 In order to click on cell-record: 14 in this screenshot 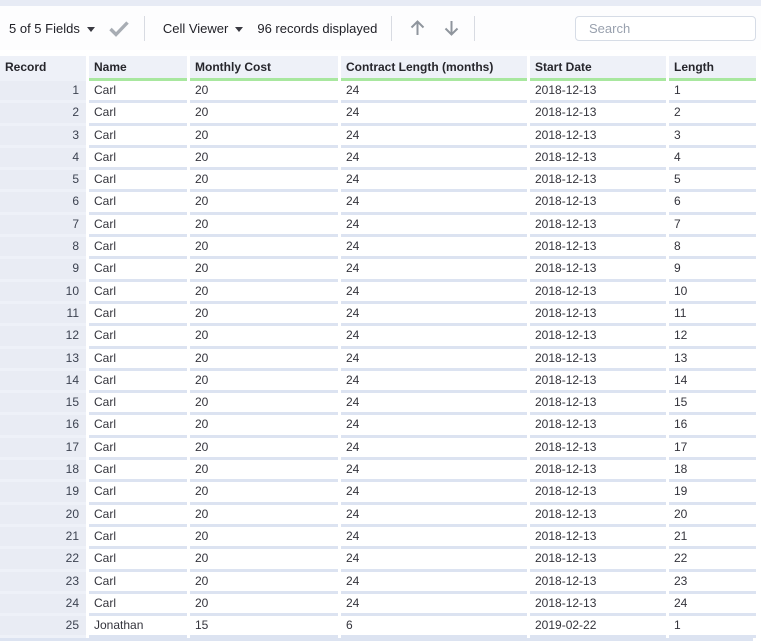, I will do `click(43, 382)`.